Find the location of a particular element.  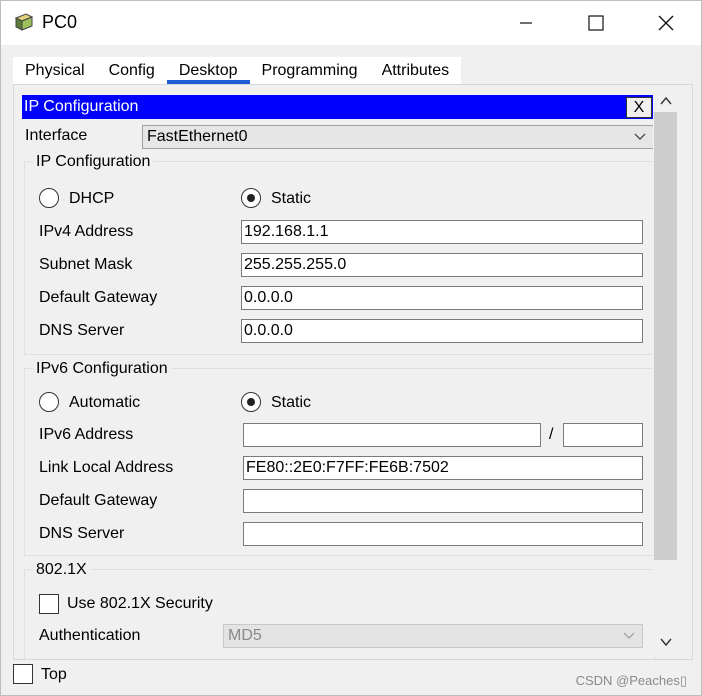

dhcp-label: DHCP is located at coordinates (92, 198).